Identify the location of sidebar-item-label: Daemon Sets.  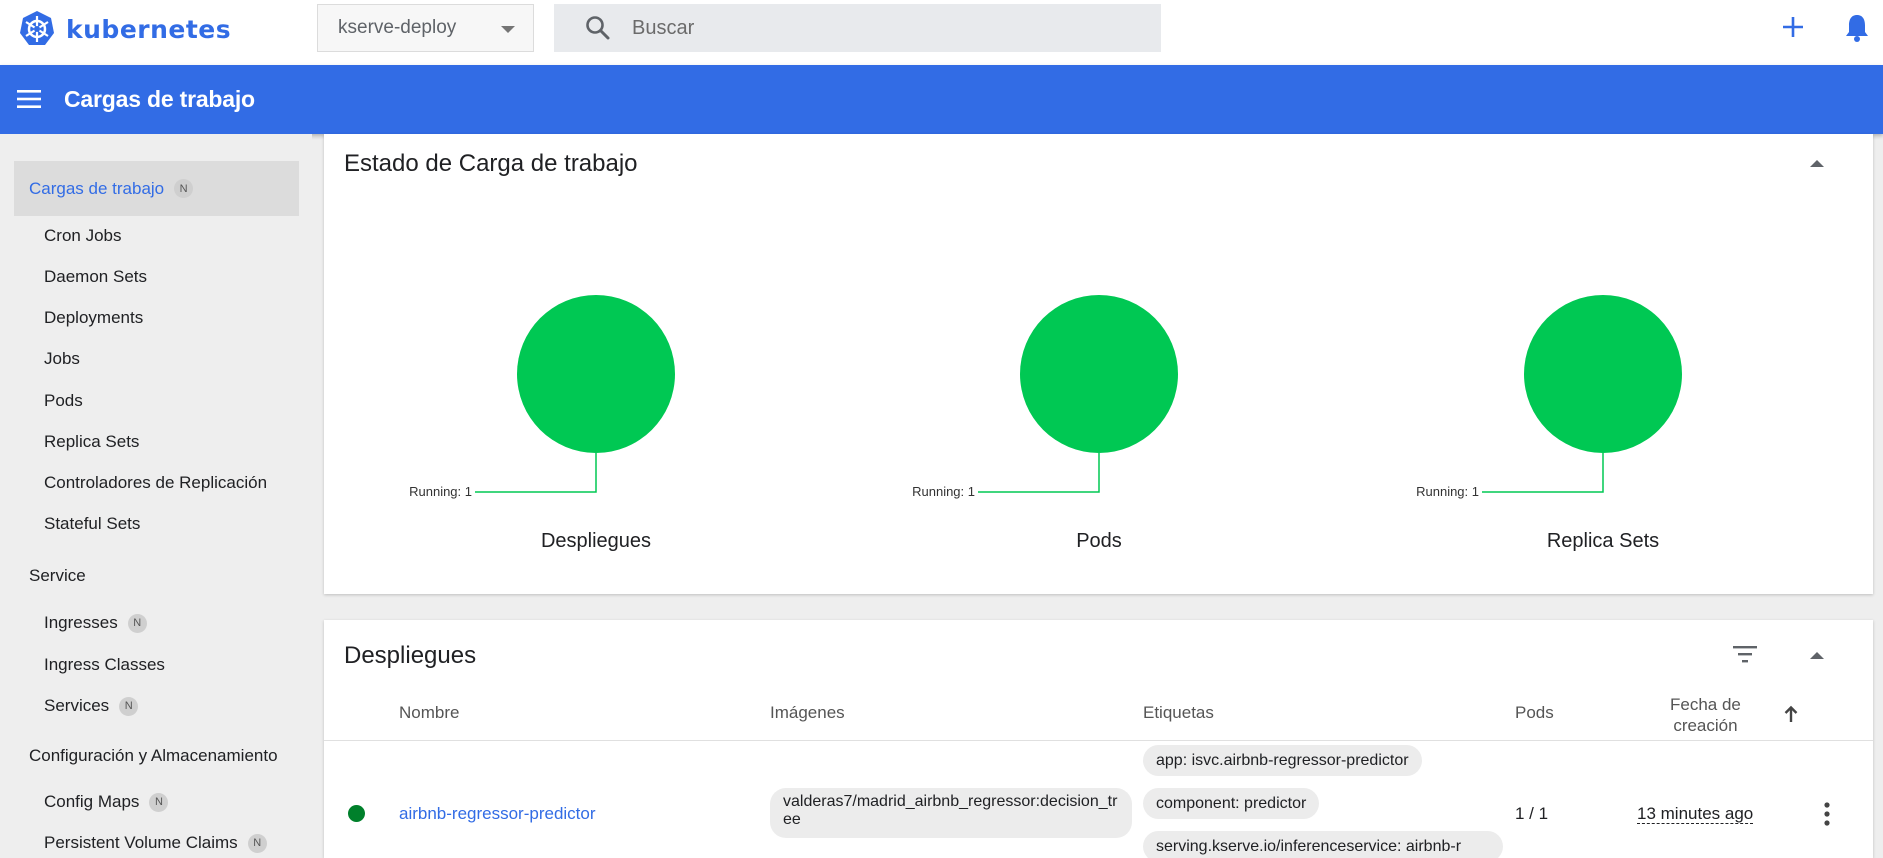
(95, 276).